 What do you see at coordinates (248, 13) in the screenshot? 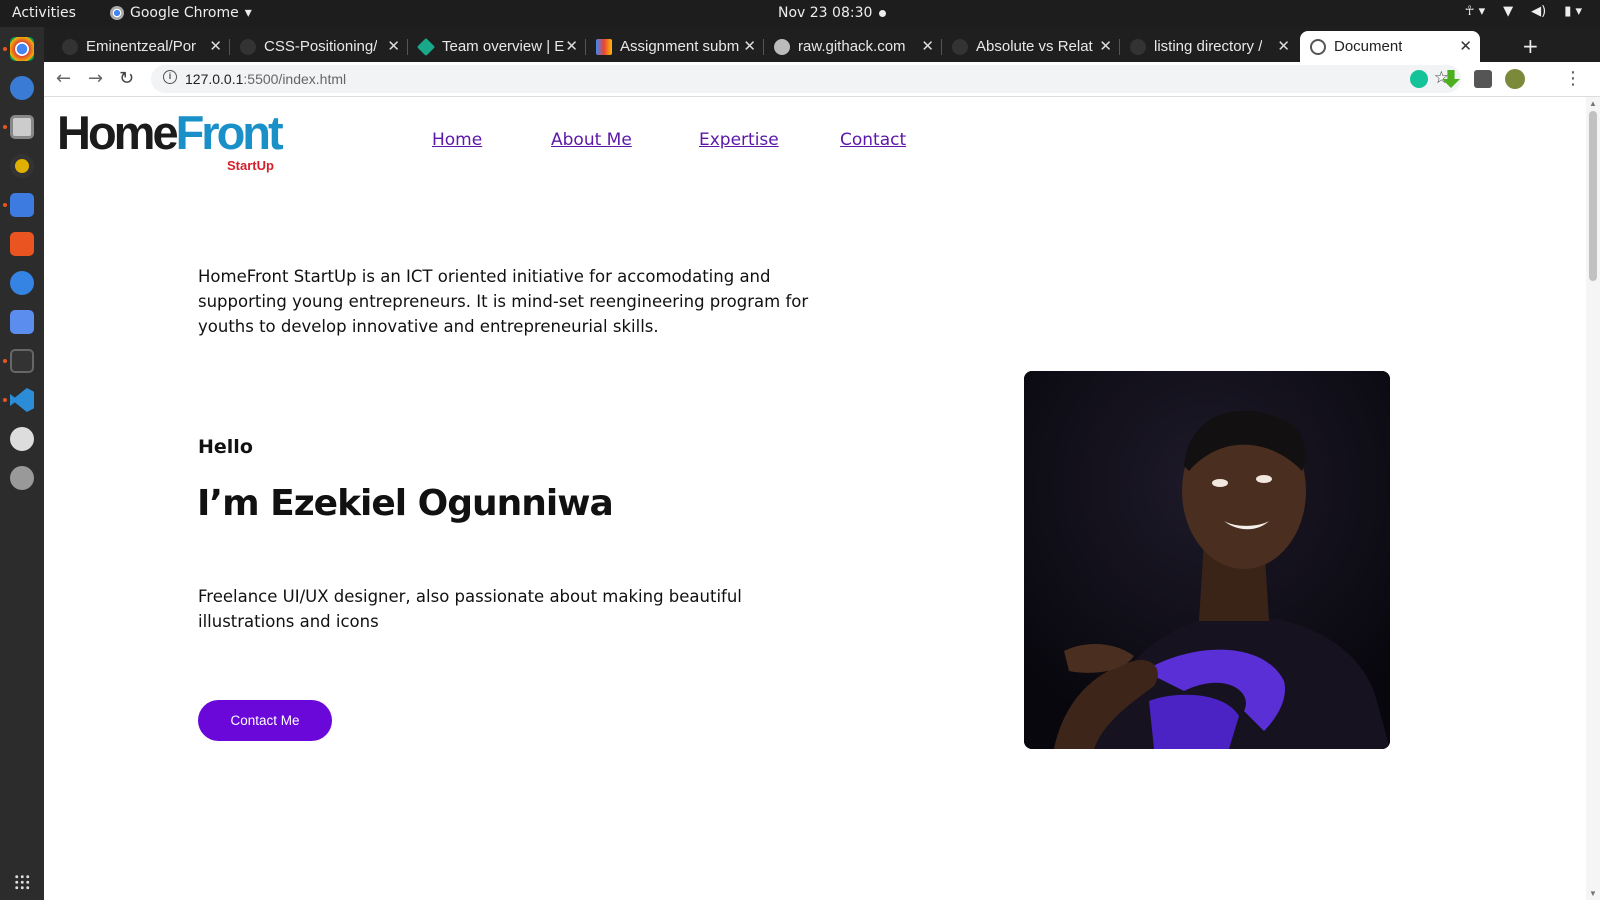
I see `caret-down-icon: ▾` at bounding box center [248, 13].